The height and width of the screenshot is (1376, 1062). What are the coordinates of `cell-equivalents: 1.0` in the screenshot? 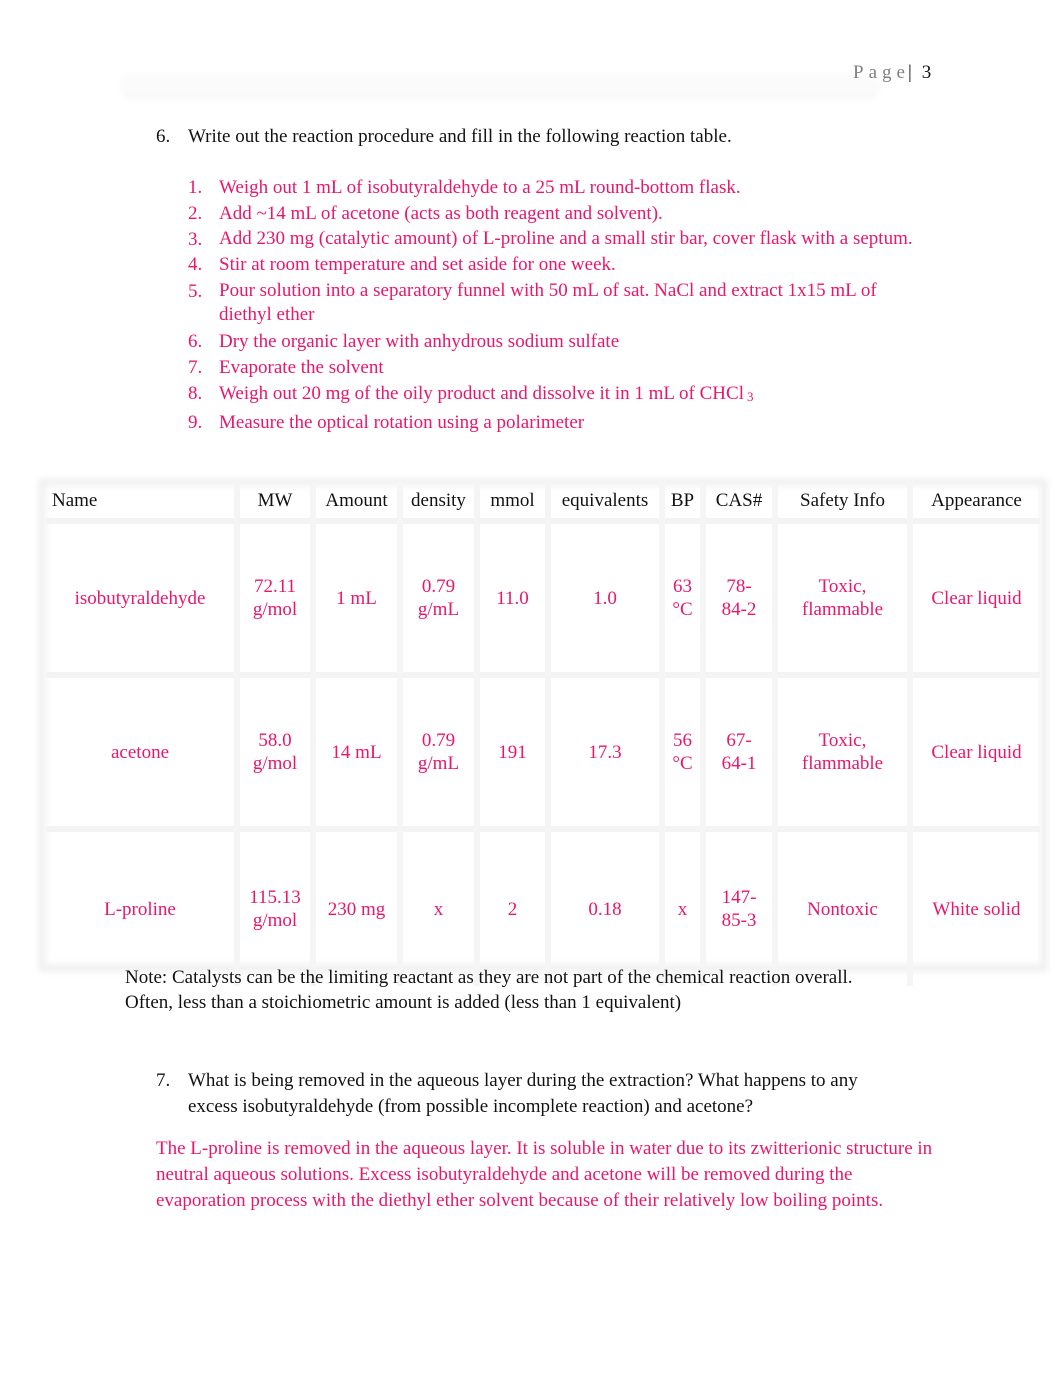 It's located at (603, 596).